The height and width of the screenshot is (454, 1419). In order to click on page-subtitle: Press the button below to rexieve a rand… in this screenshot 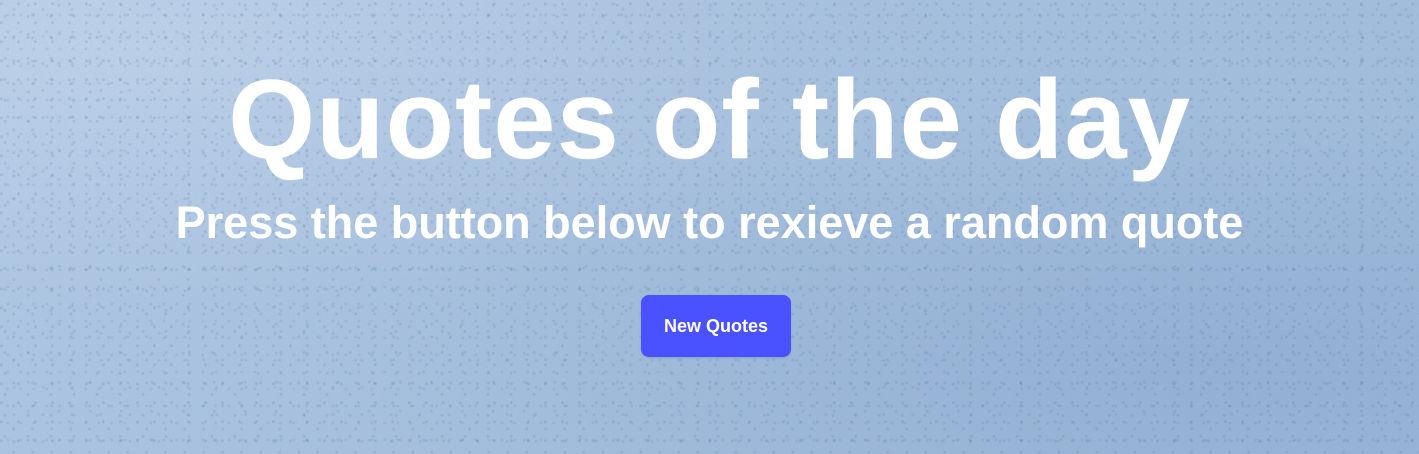, I will do `click(709, 222)`.